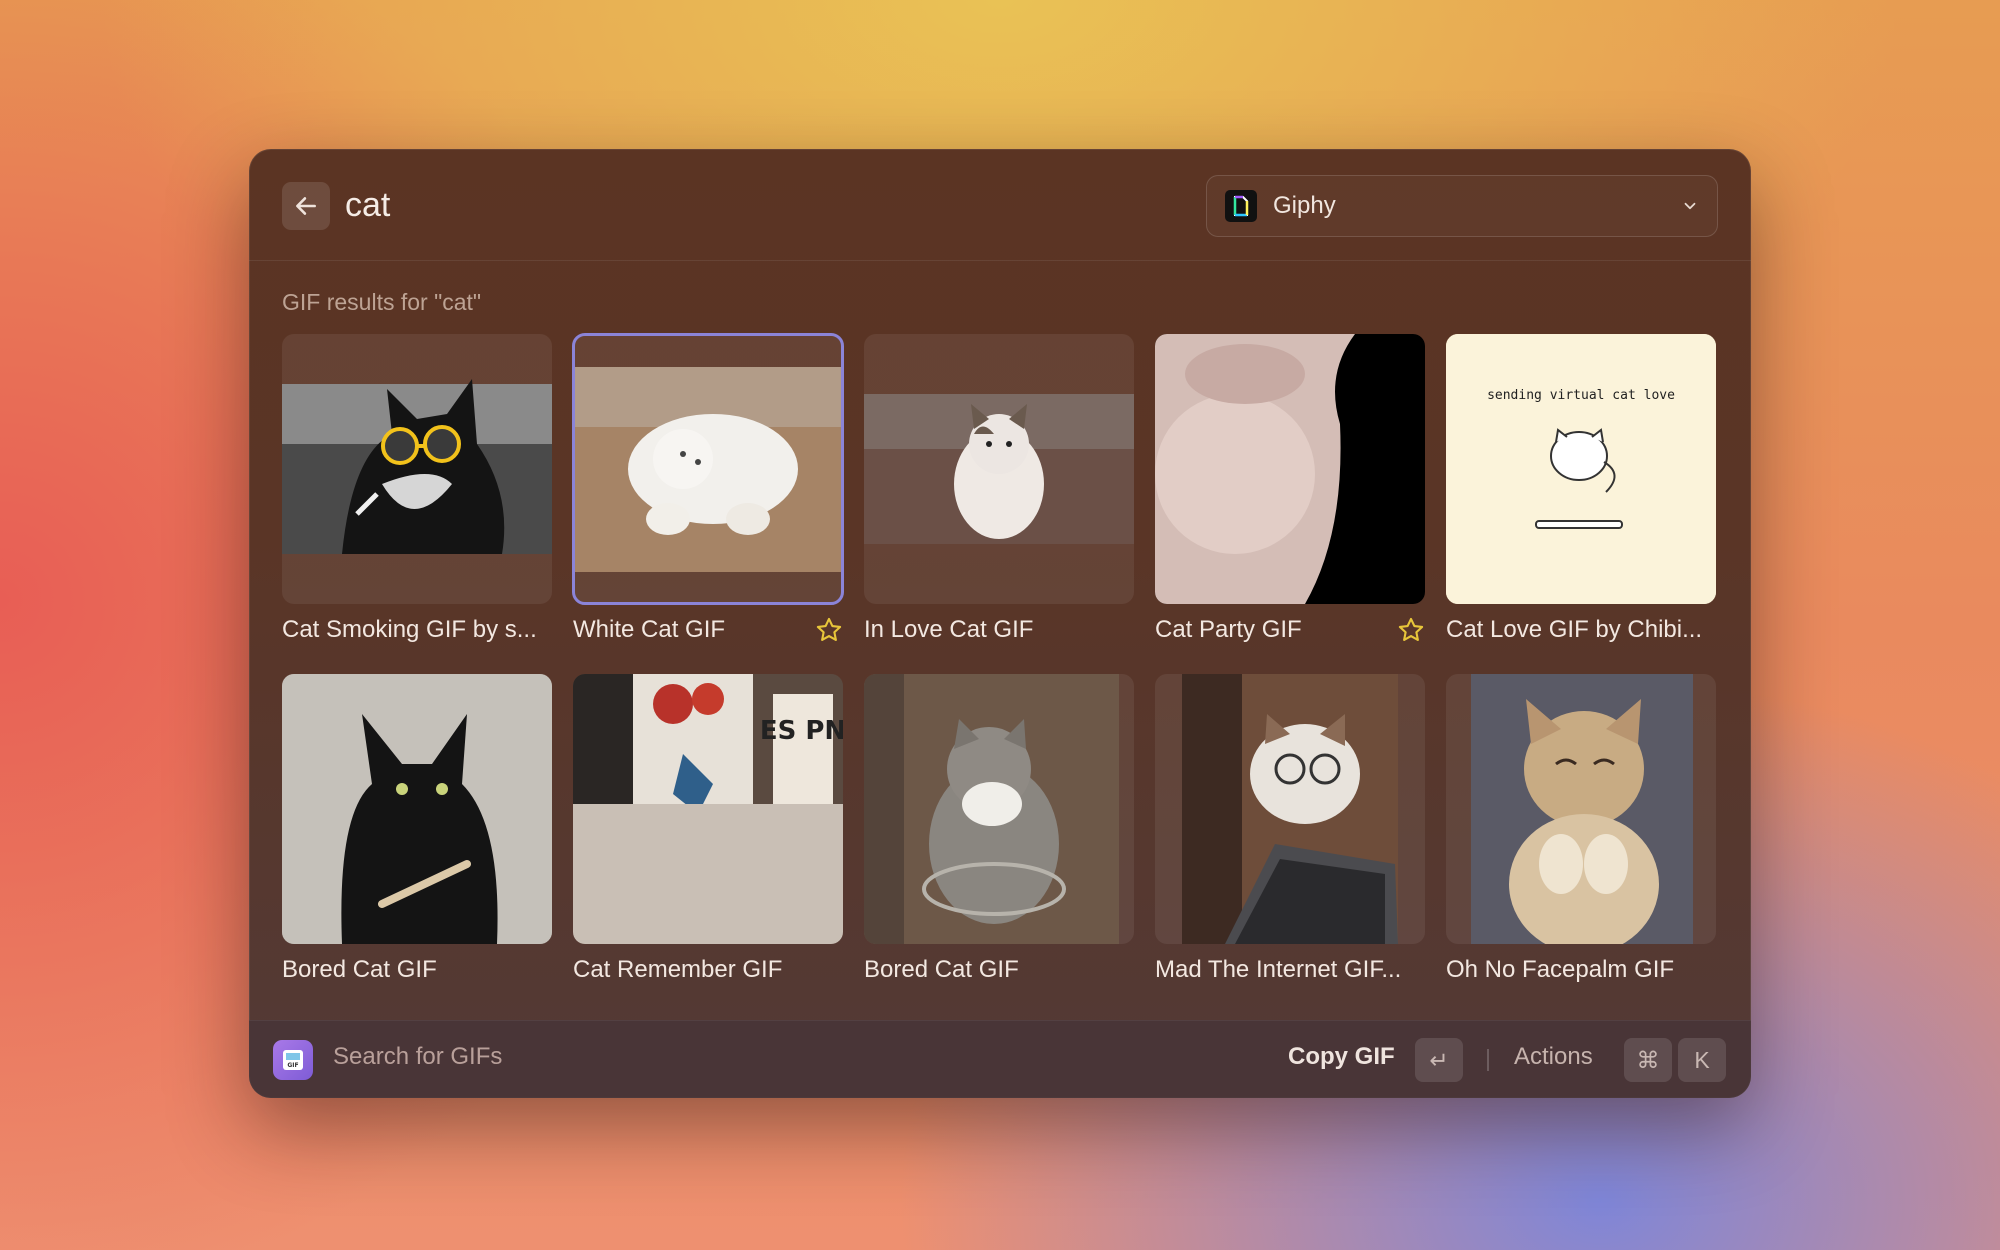 Image resolution: width=2000 pixels, height=1250 pixels. What do you see at coordinates (418, 1056) in the screenshot?
I see `command-title: Search for GIFs` at bounding box center [418, 1056].